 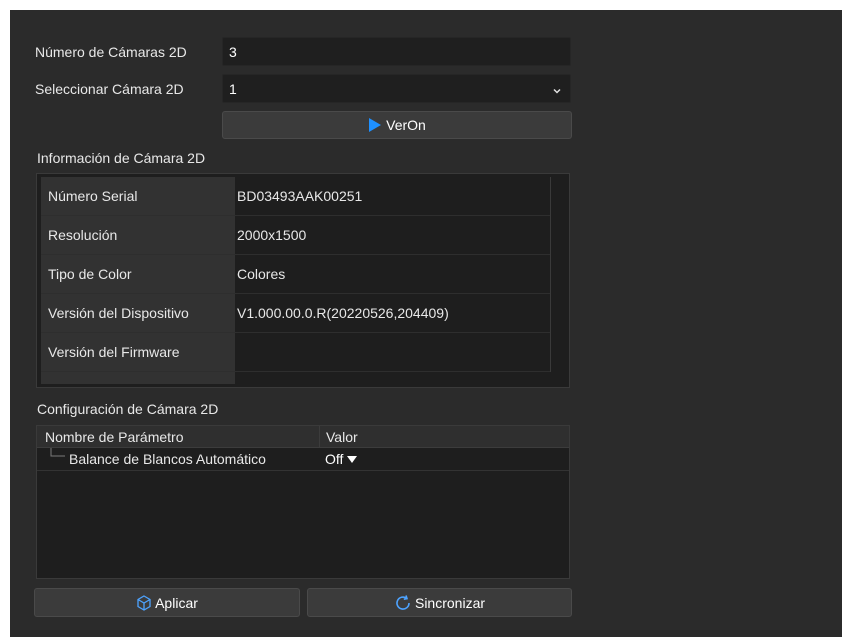 I want to click on view-on-label: VerOn, so click(x=406, y=125).